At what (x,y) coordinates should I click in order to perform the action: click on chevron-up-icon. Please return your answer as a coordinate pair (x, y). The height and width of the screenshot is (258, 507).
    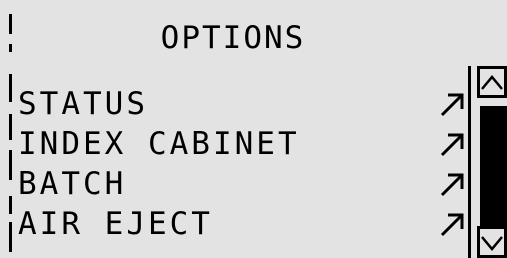
    Looking at the image, I should click on (492, 82).